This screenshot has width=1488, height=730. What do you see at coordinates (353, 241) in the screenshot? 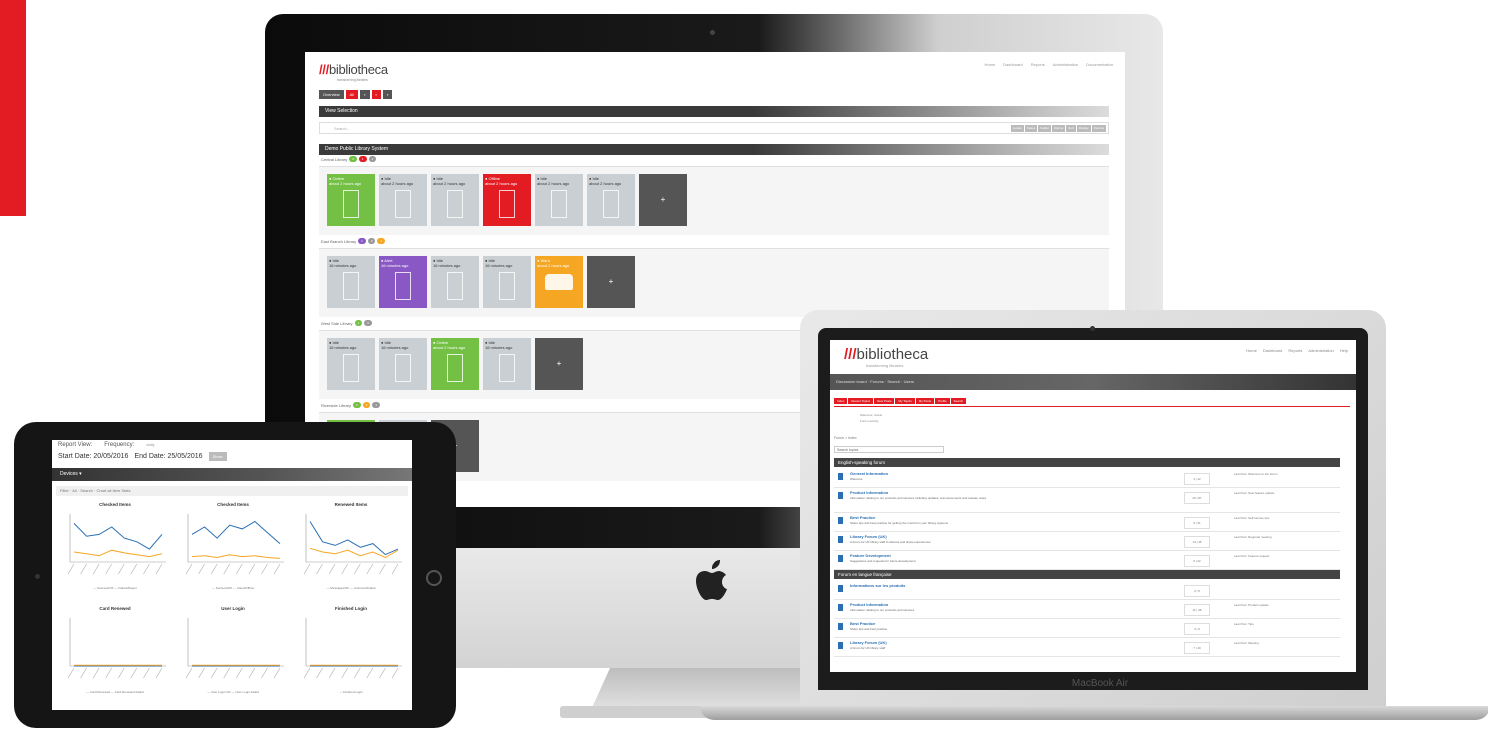
I see `group-label: East Branch Library 1 3 1` at bounding box center [353, 241].